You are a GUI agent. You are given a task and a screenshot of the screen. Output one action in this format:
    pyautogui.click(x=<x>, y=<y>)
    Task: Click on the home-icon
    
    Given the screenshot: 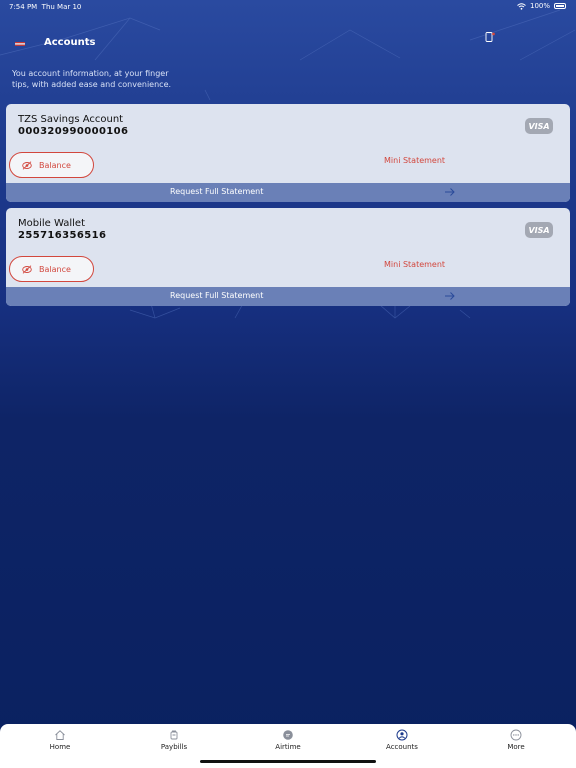 What is the action you would take?
    pyautogui.click(x=60, y=735)
    